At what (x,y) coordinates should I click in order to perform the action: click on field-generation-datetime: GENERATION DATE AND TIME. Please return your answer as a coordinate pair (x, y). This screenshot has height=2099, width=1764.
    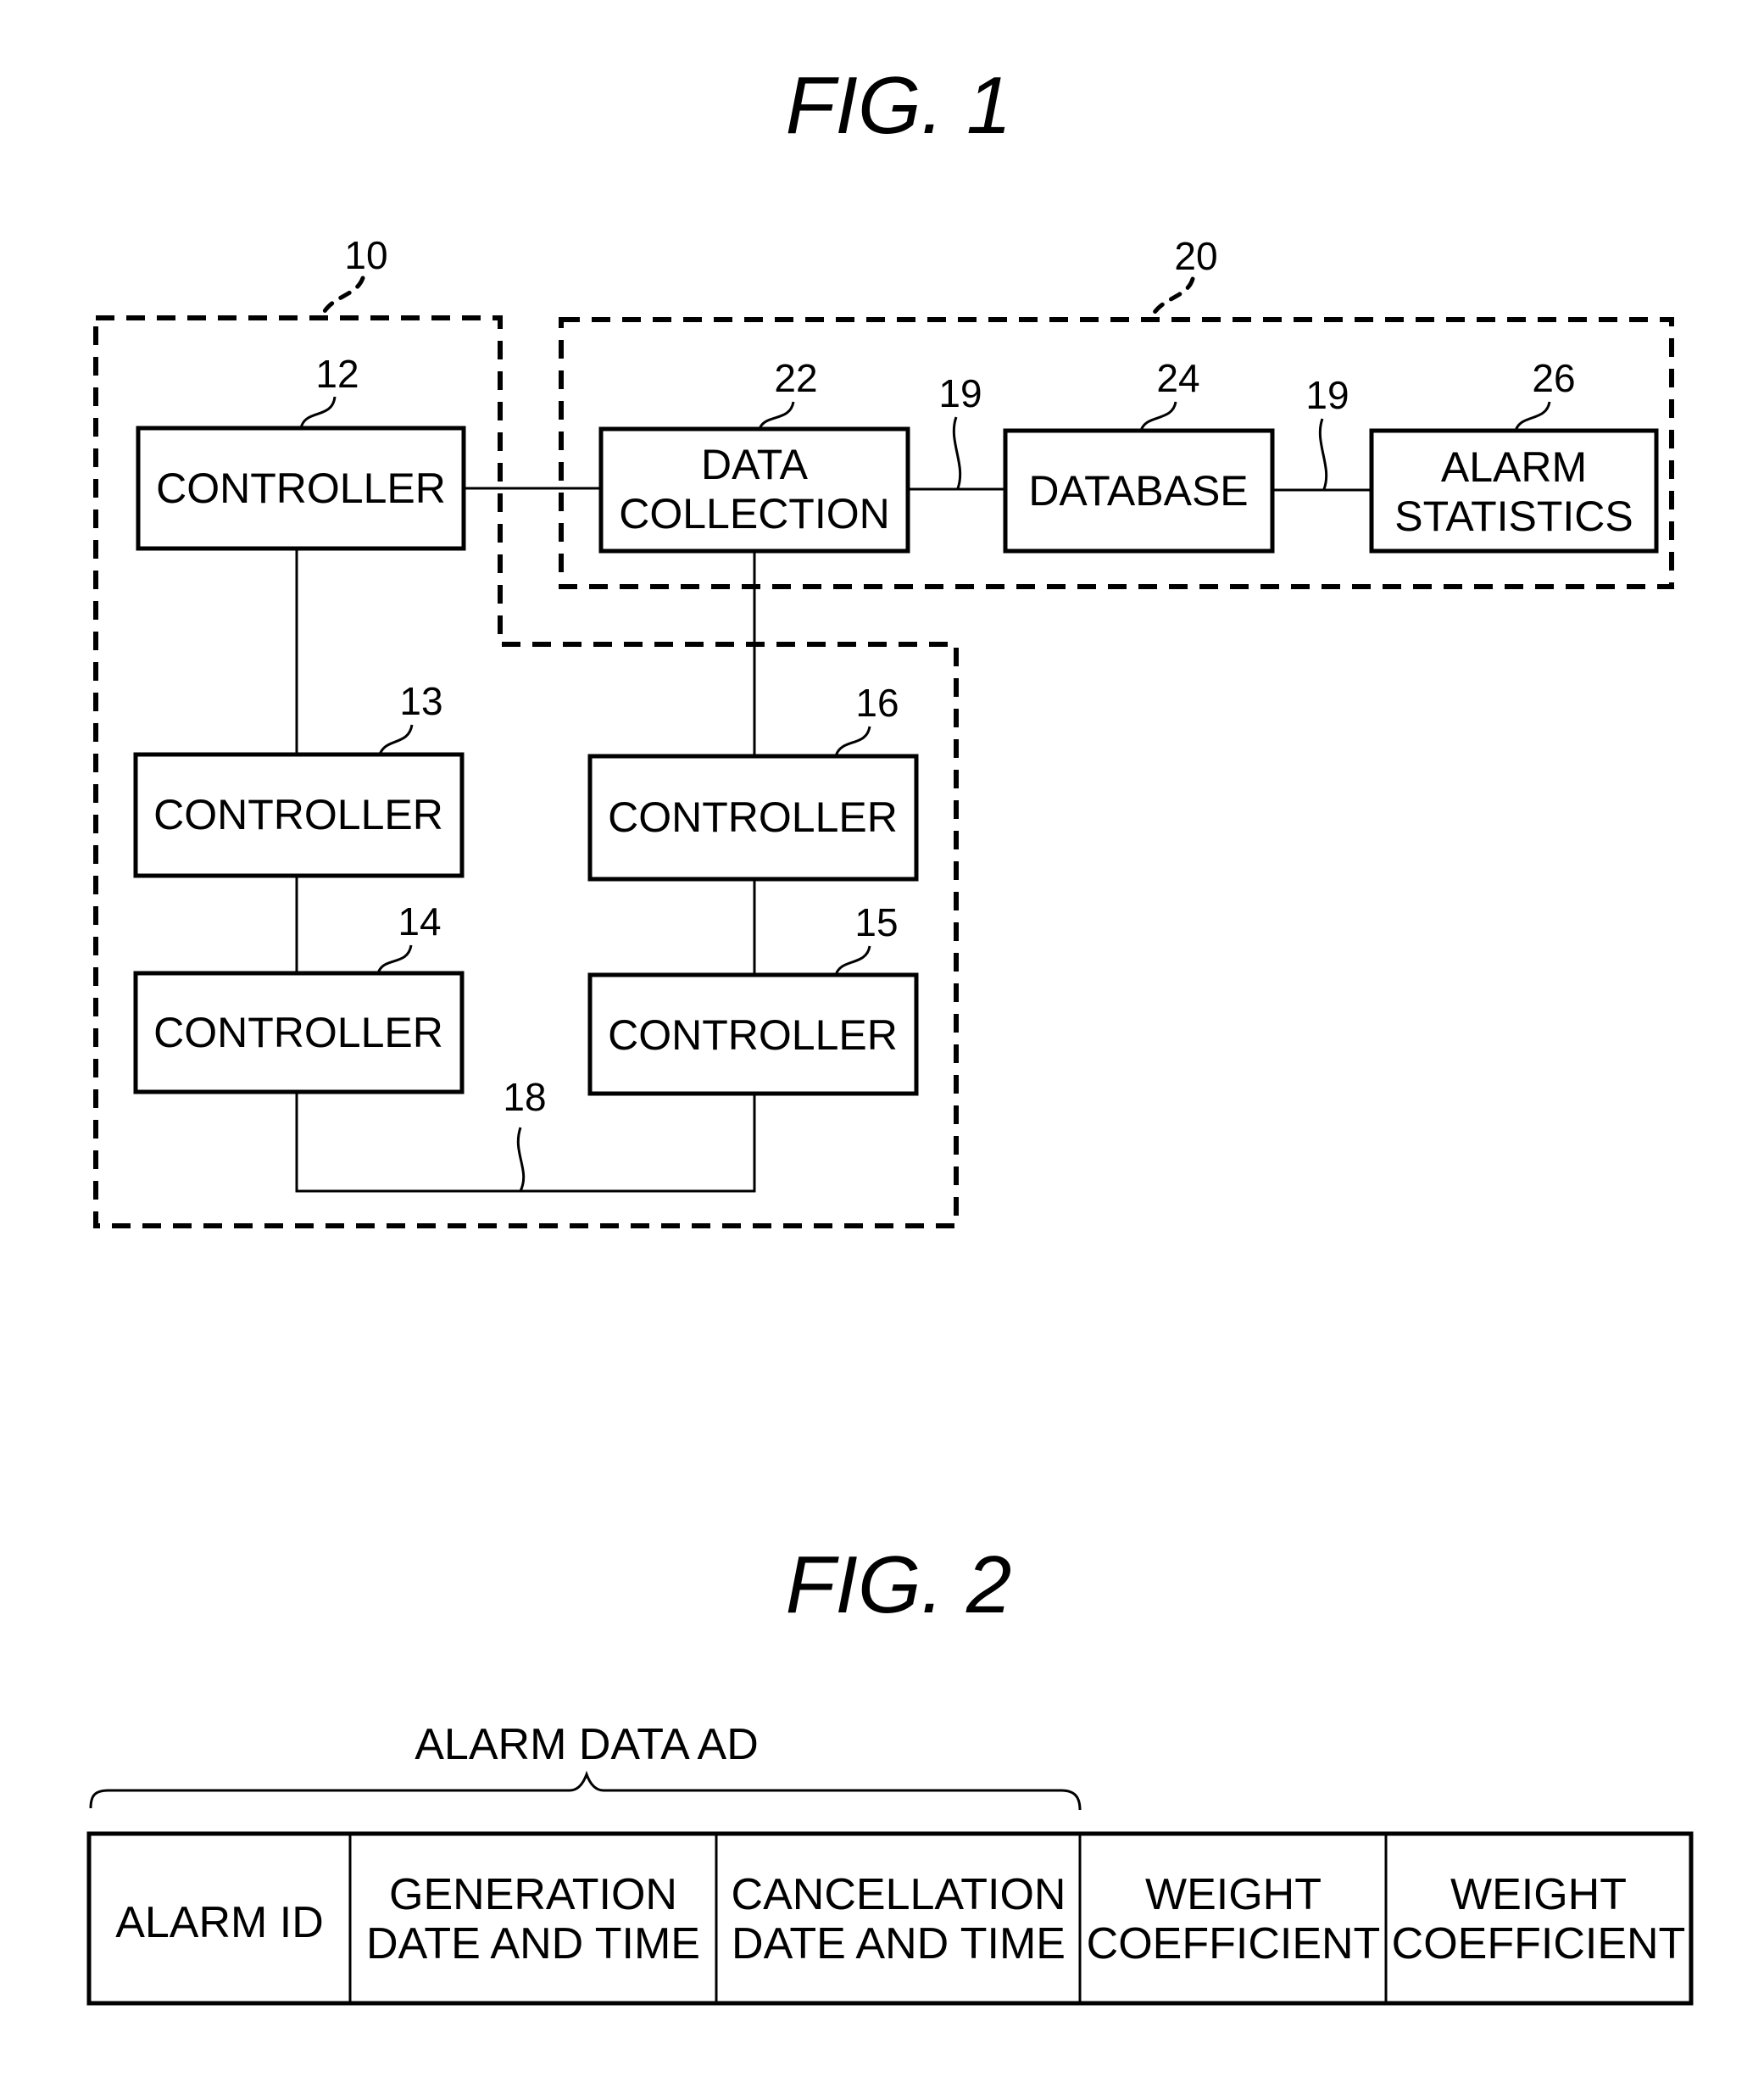
    Looking at the image, I should click on (533, 1919).